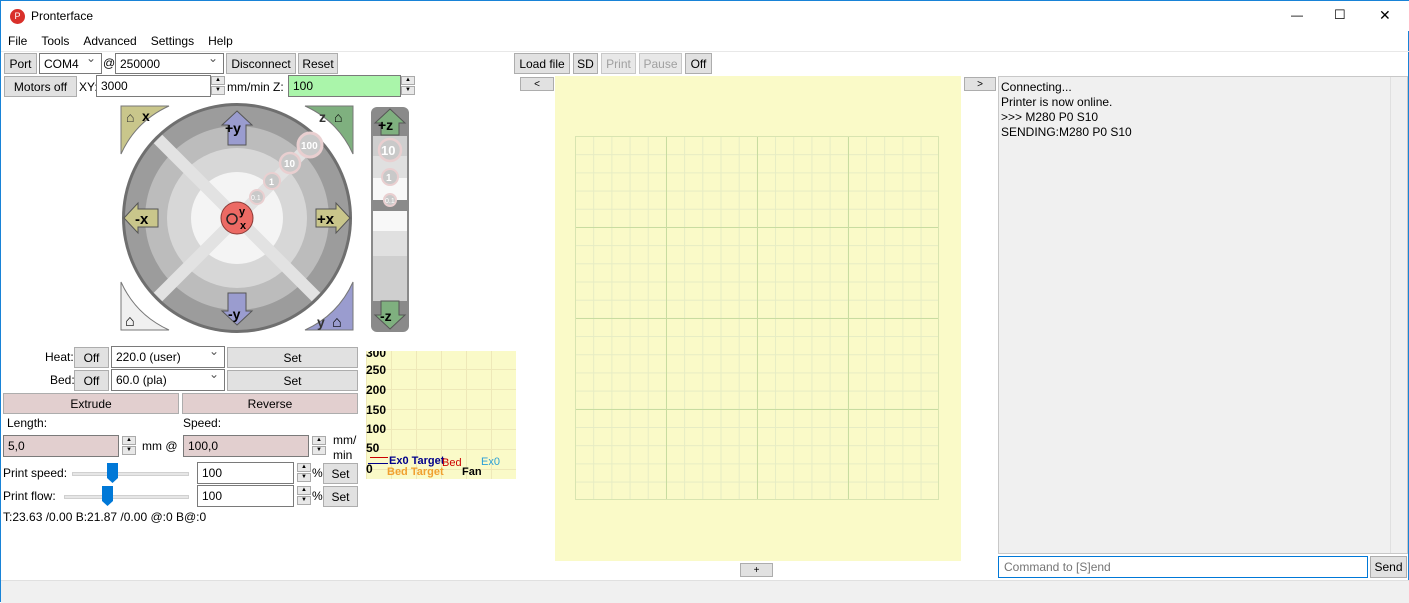 The height and width of the screenshot is (603, 1409). What do you see at coordinates (245, 473) in the screenshot?
I see `print-speed-input: 100` at bounding box center [245, 473].